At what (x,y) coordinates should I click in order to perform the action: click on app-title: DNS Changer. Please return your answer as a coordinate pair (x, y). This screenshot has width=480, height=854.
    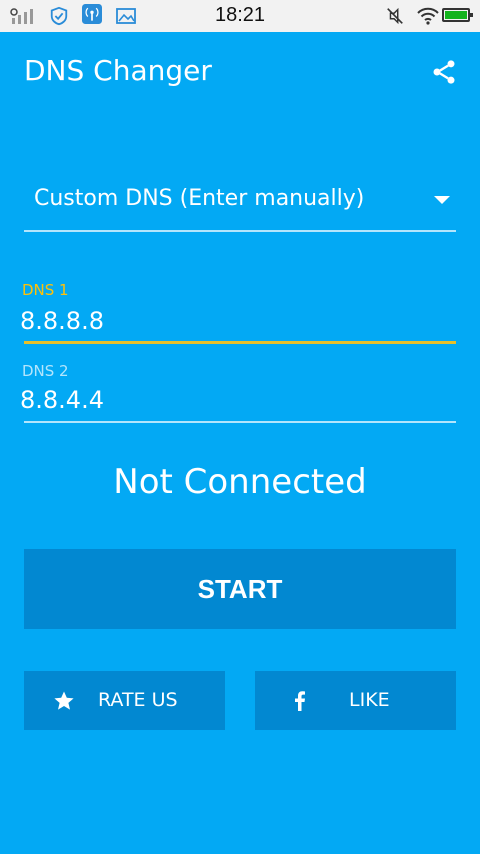
    Looking at the image, I should click on (118, 70).